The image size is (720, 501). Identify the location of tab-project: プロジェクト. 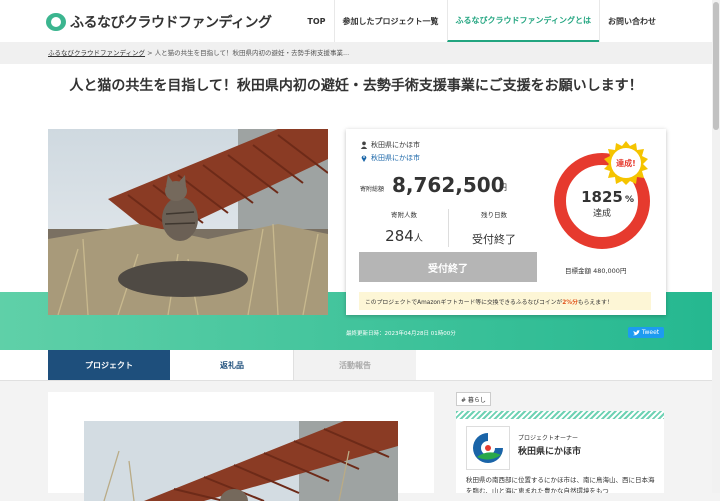
(109, 365).